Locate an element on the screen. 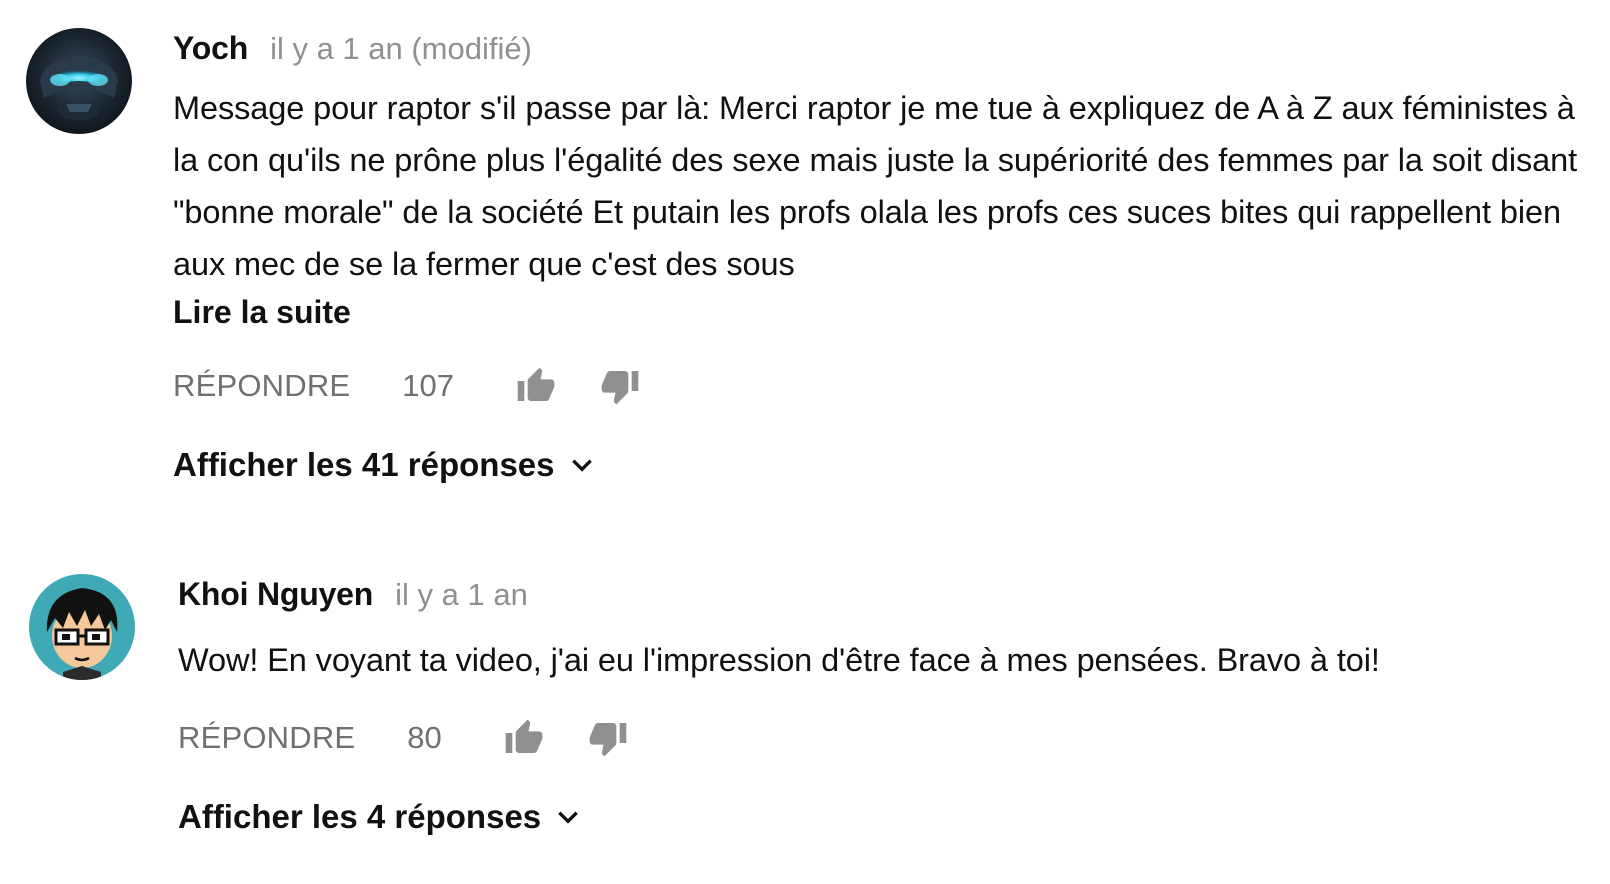 This screenshot has height=884, width=1610. comment-actions: RÉPONDRE 107 is located at coordinates (876, 386).